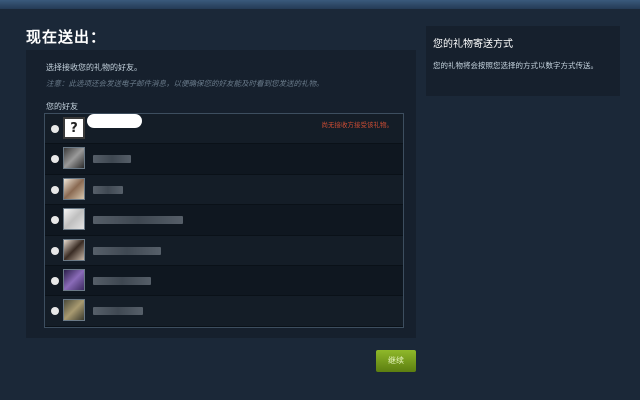 The height and width of the screenshot is (400, 640). I want to click on friend-row-1: ? 尚无接收方接受该礼物。, so click(224, 129).